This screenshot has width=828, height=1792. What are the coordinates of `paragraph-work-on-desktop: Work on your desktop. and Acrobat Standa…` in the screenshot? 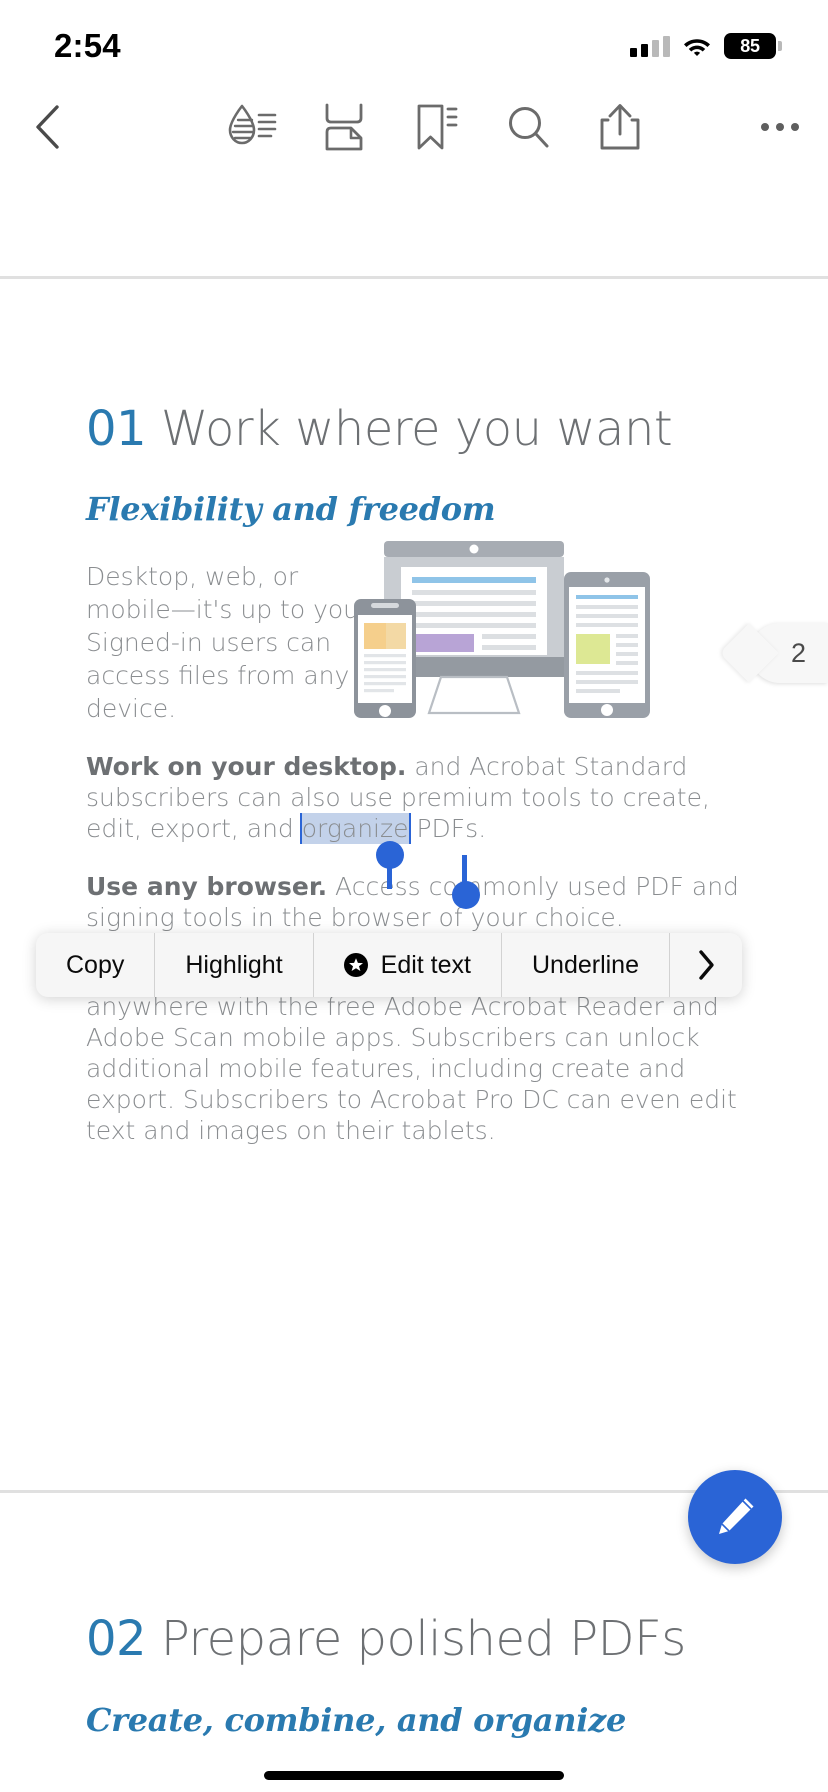 It's located at (414, 797).